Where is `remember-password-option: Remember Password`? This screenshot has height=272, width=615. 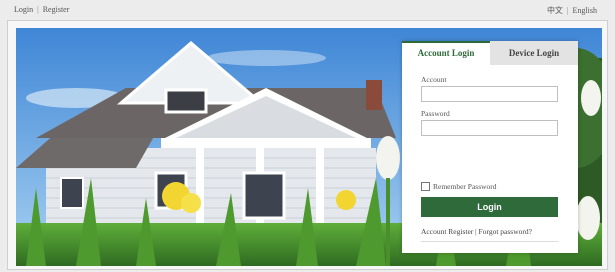
remember-password-option: Remember Password is located at coordinates (459, 186).